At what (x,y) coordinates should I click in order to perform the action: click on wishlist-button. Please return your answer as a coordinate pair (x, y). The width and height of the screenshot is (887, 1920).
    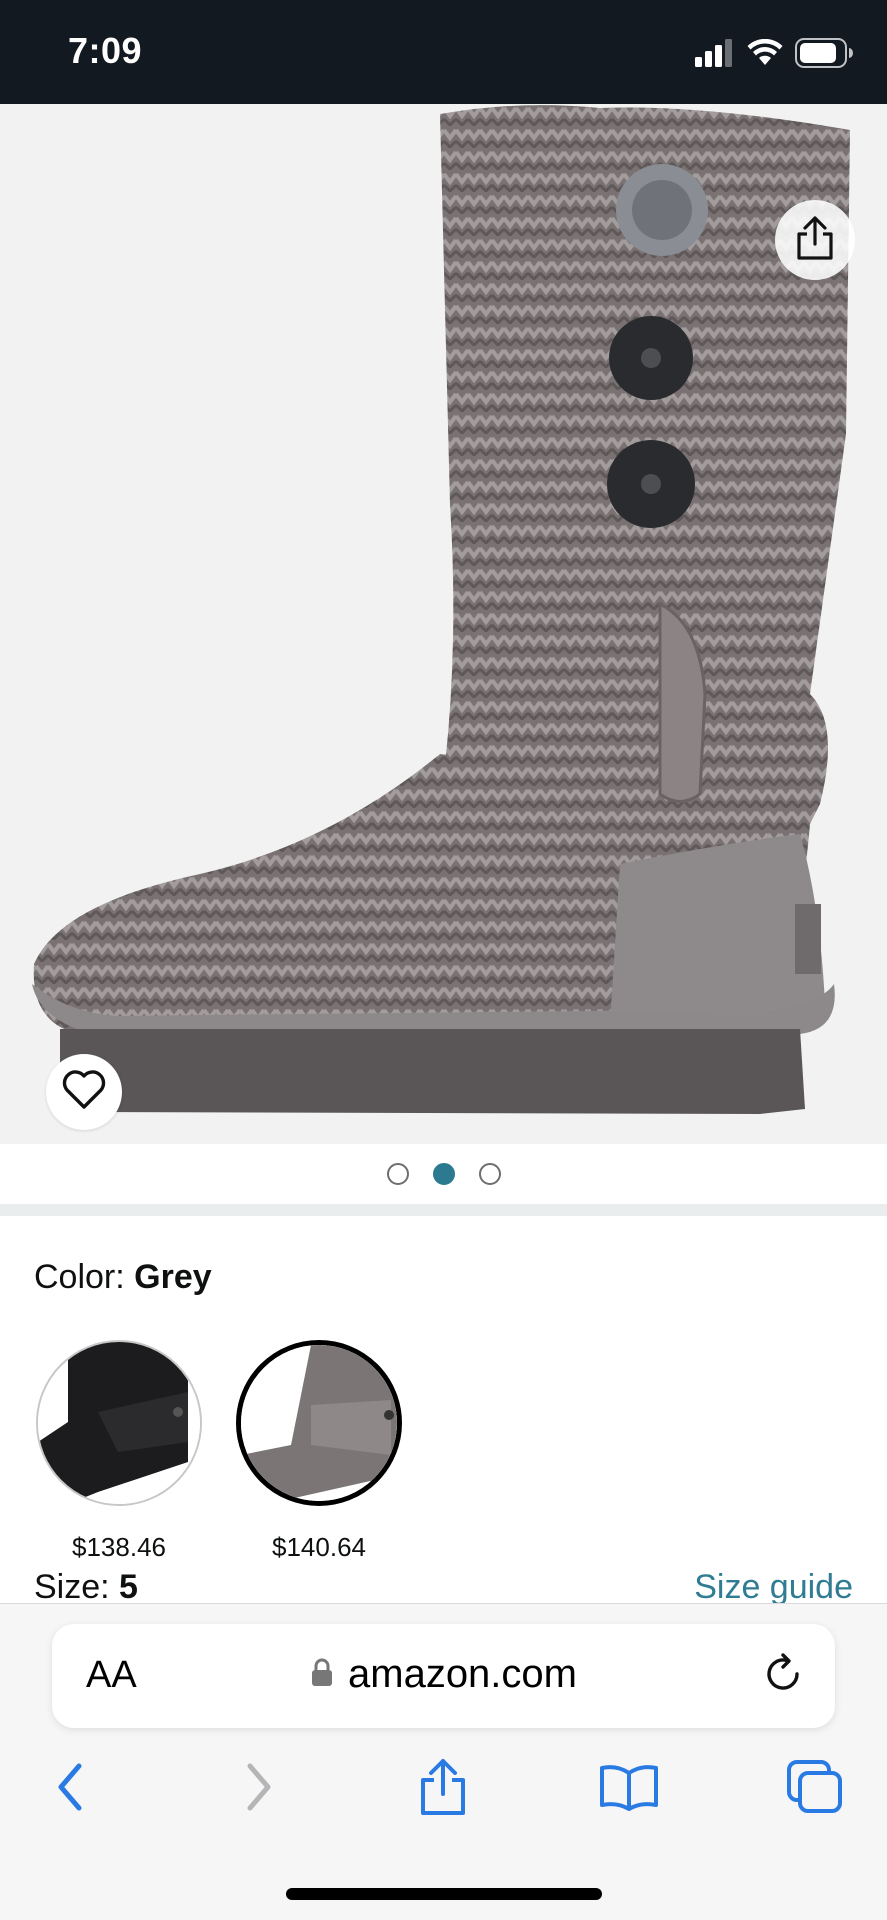
    Looking at the image, I should click on (84, 1092).